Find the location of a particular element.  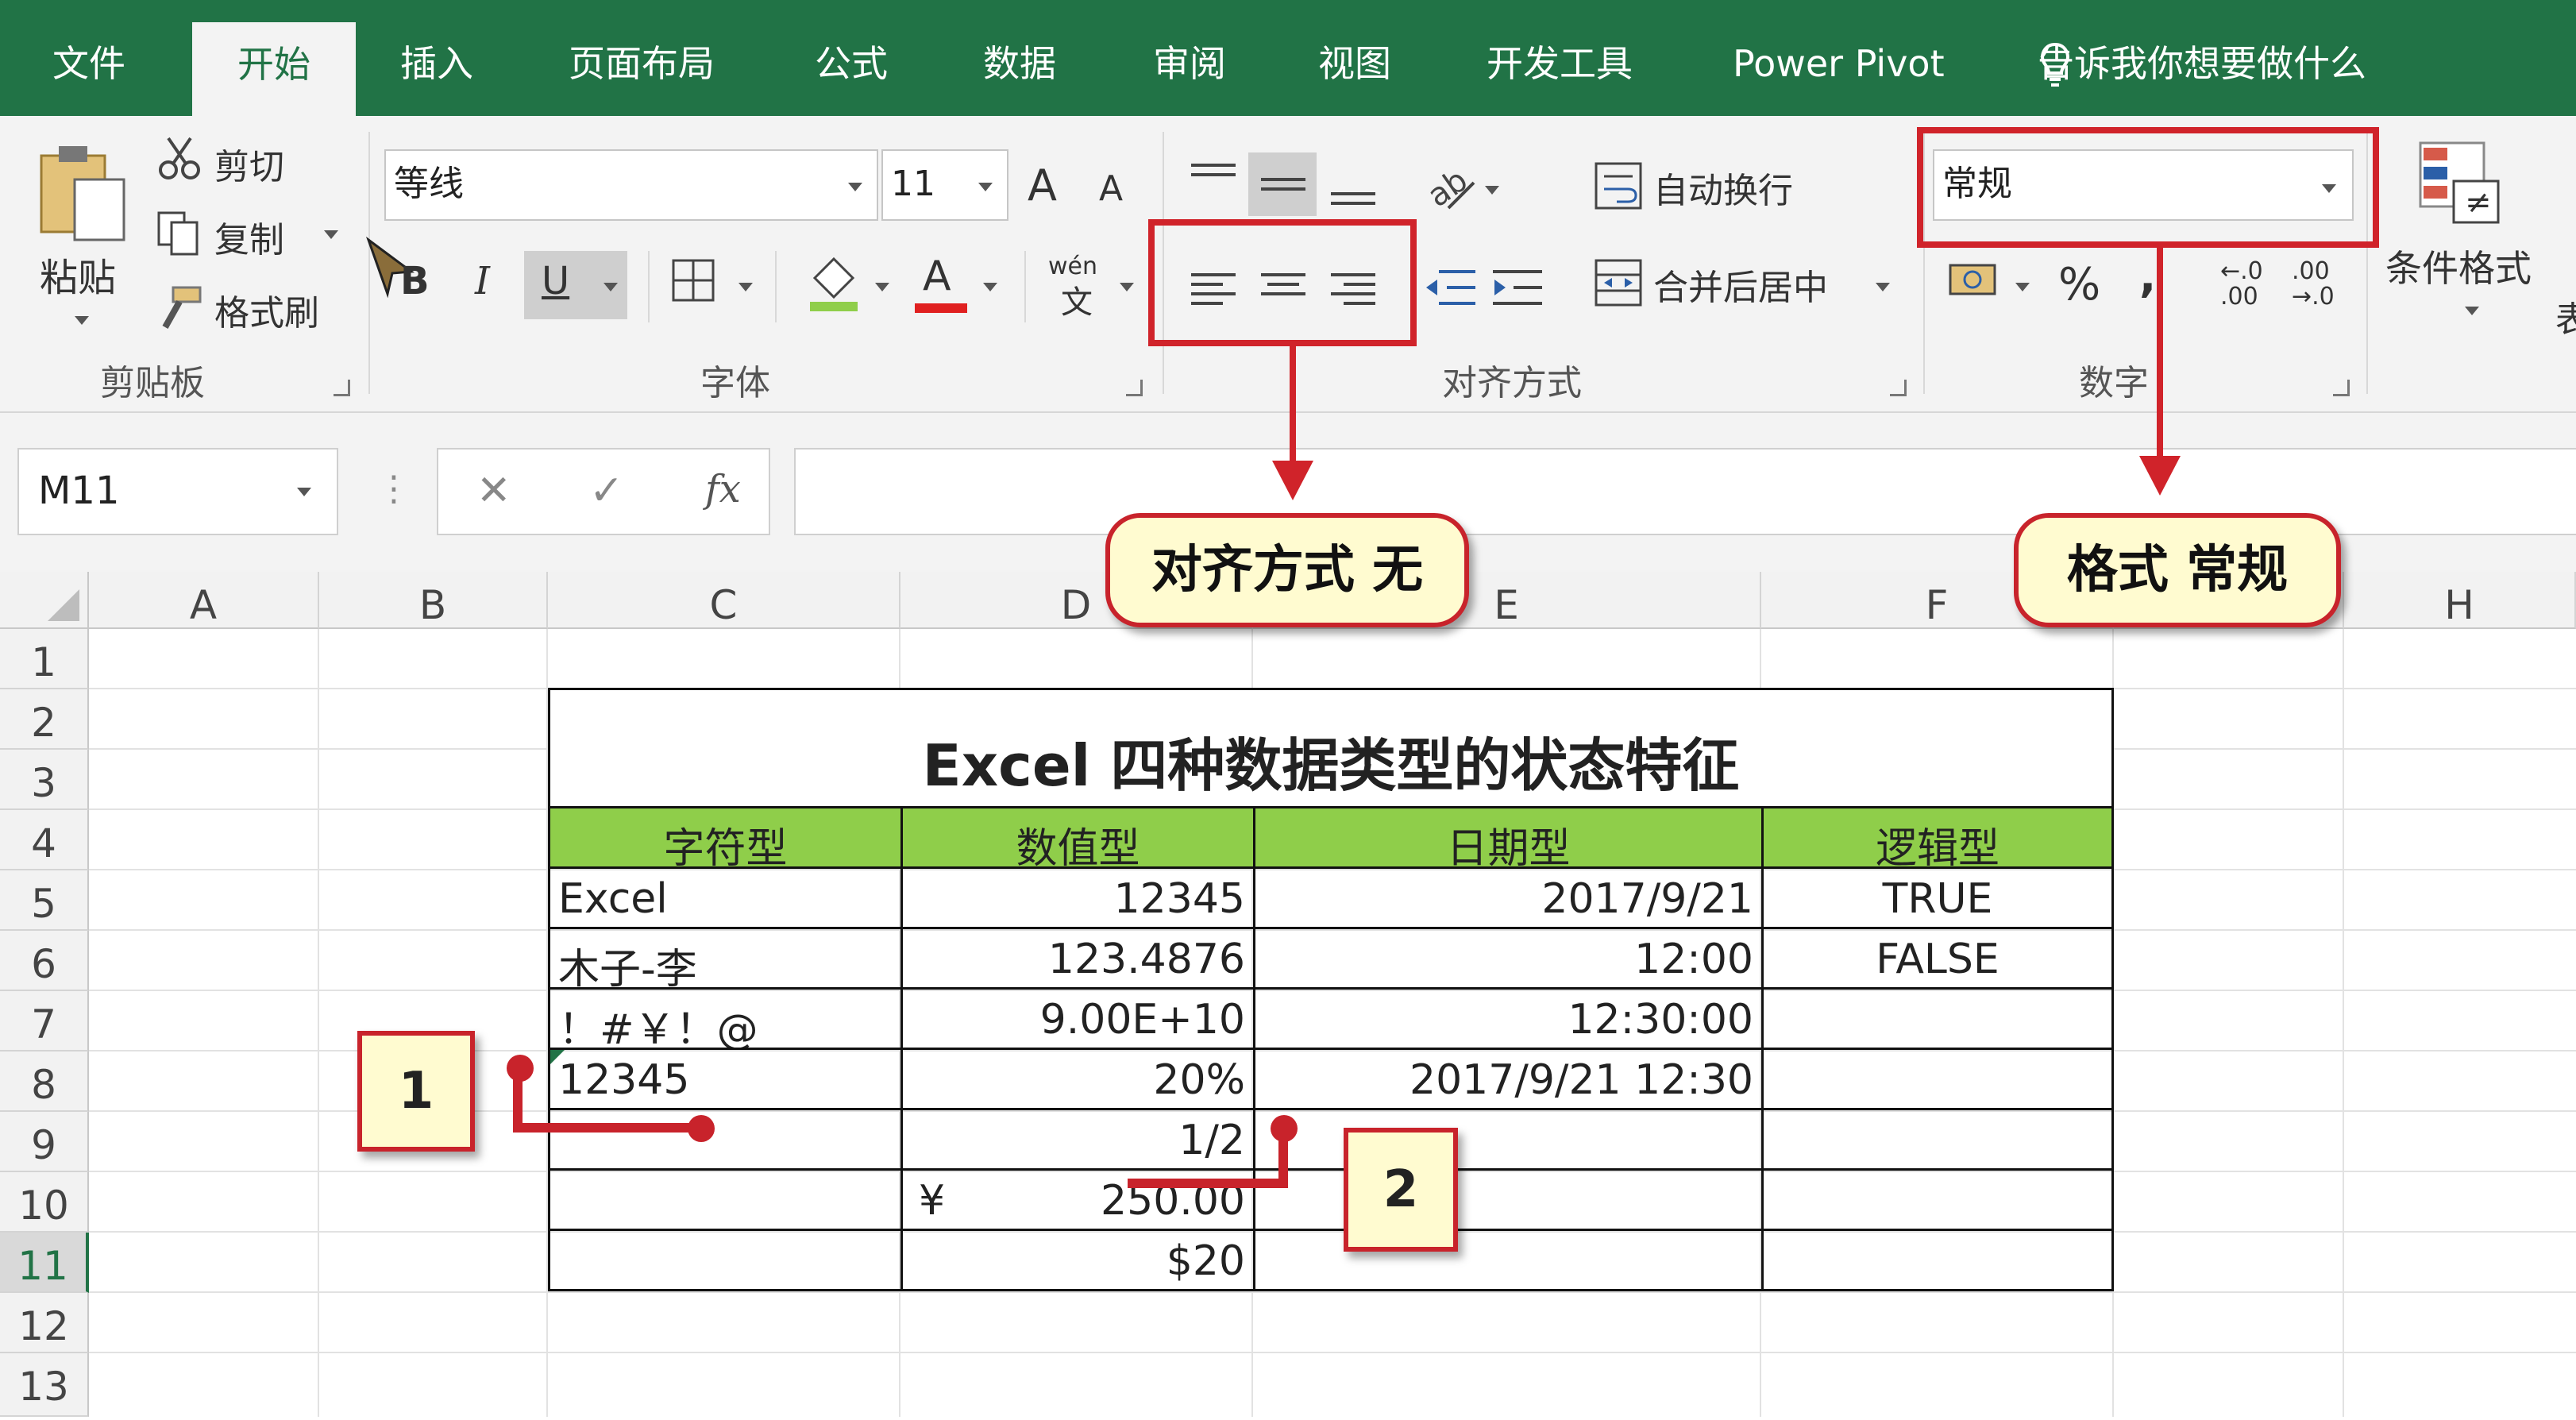

name-box-dropdown-icon is located at coordinates (304, 492).